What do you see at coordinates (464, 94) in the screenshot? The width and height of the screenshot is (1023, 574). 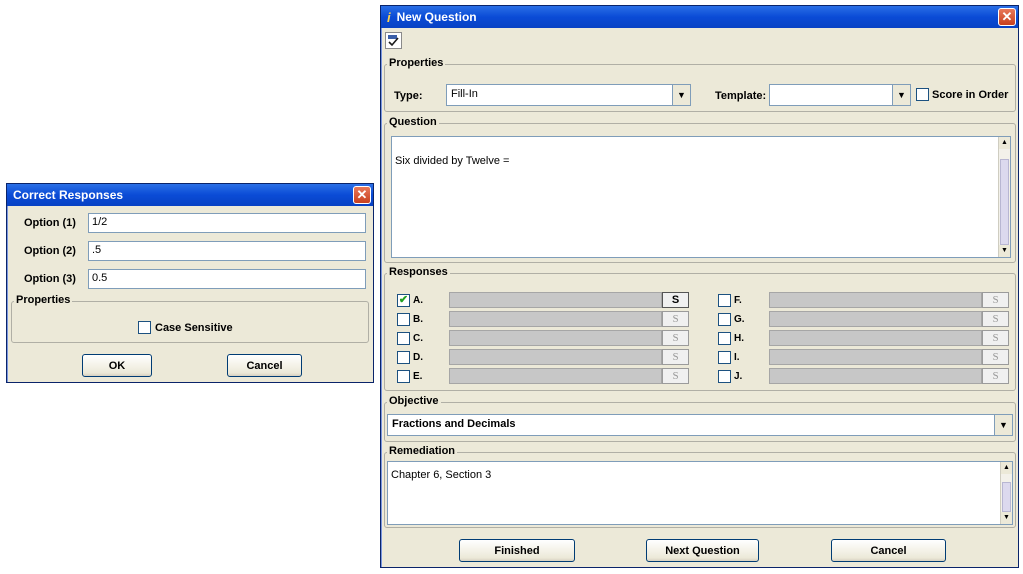 I see `type-value: Fill-In` at bounding box center [464, 94].